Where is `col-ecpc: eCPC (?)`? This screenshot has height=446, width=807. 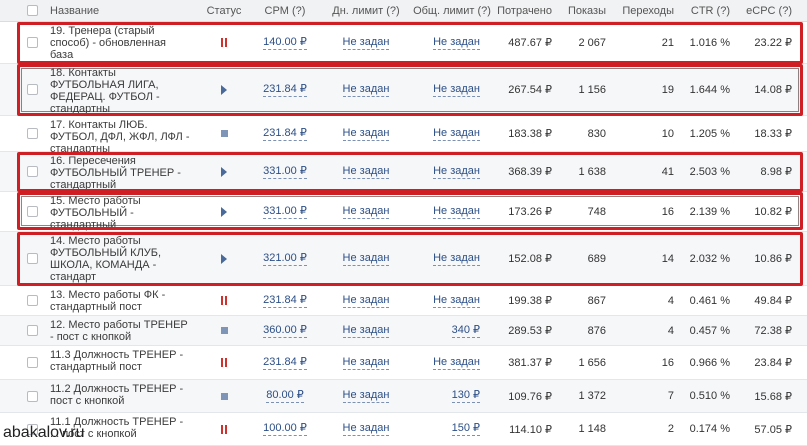 col-ecpc: eCPC (?) is located at coordinates (763, 10).